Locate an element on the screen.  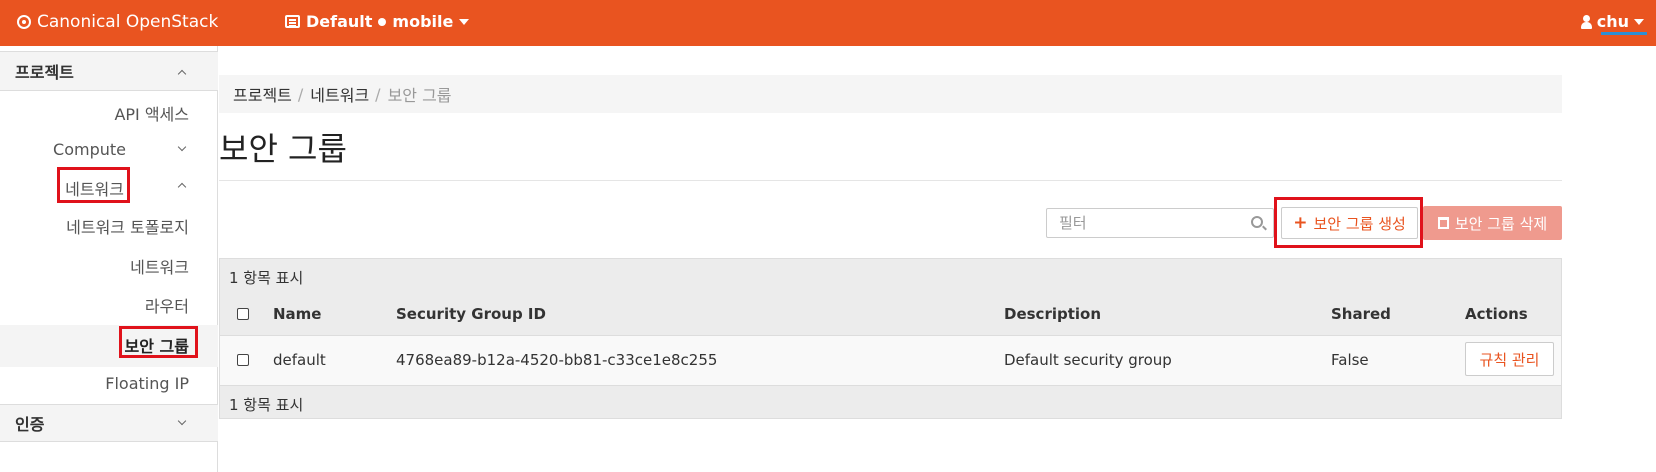
title-divider is located at coordinates (890, 180).